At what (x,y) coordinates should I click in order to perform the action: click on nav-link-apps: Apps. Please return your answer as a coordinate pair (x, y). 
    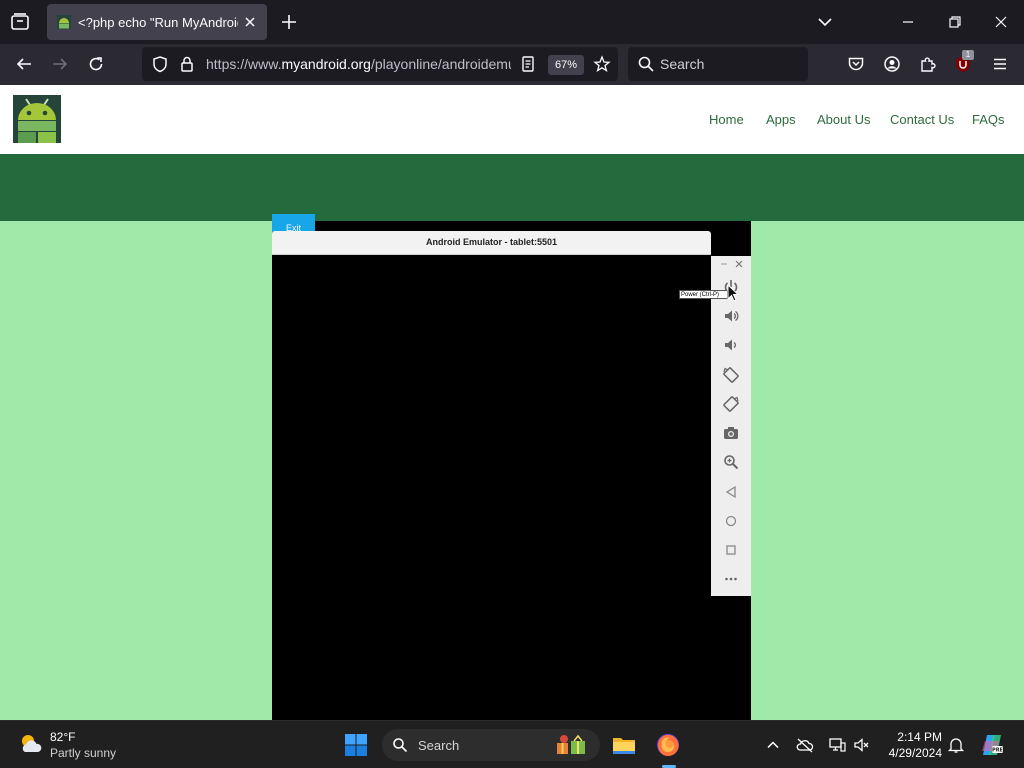
    Looking at the image, I should click on (781, 119).